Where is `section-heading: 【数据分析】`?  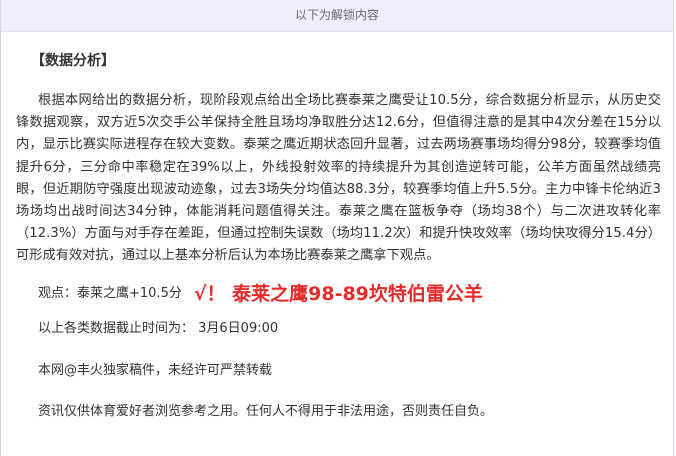 section-heading: 【数据分析】 is located at coordinates (73, 61).